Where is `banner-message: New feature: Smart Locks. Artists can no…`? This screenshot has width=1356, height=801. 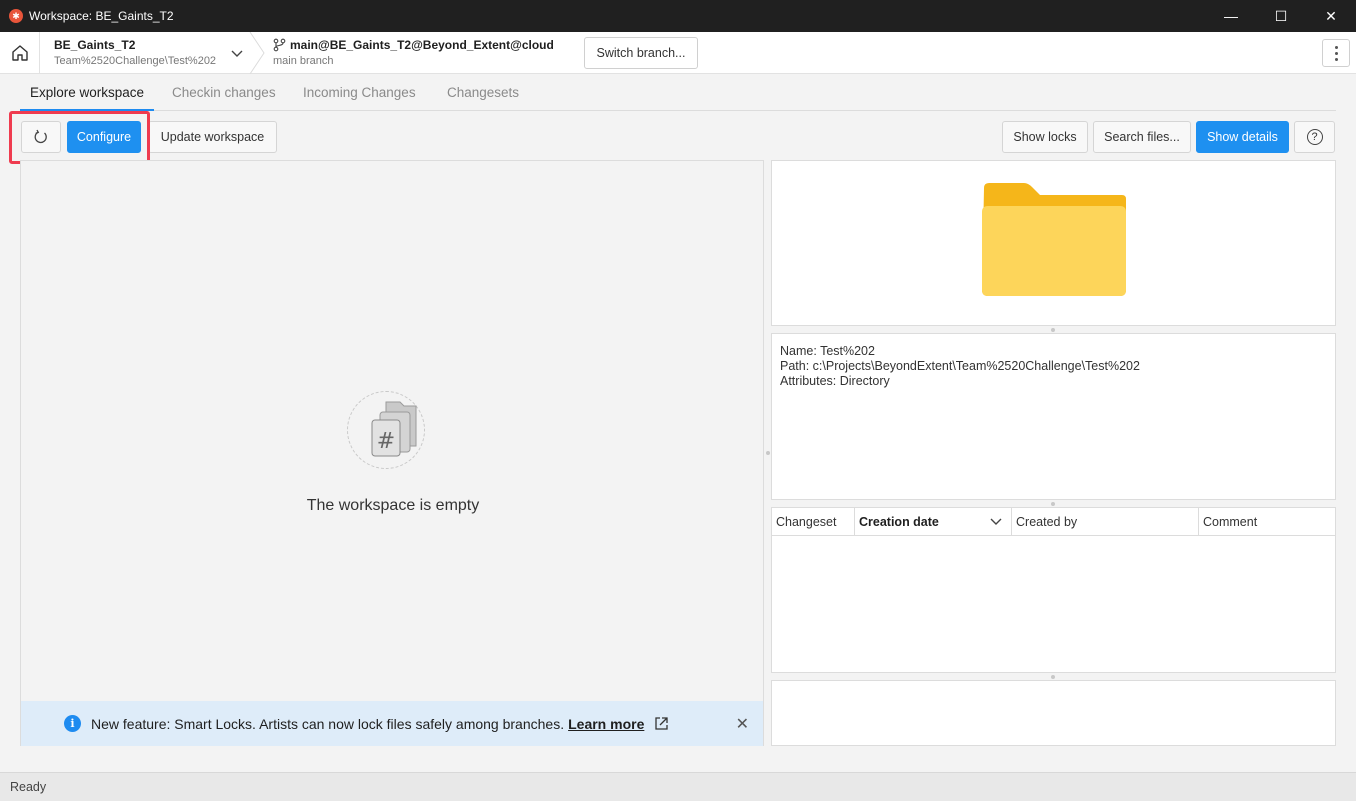
banner-message: New feature: Smart Locks. Artists can no… is located at coordinates (328, 723).